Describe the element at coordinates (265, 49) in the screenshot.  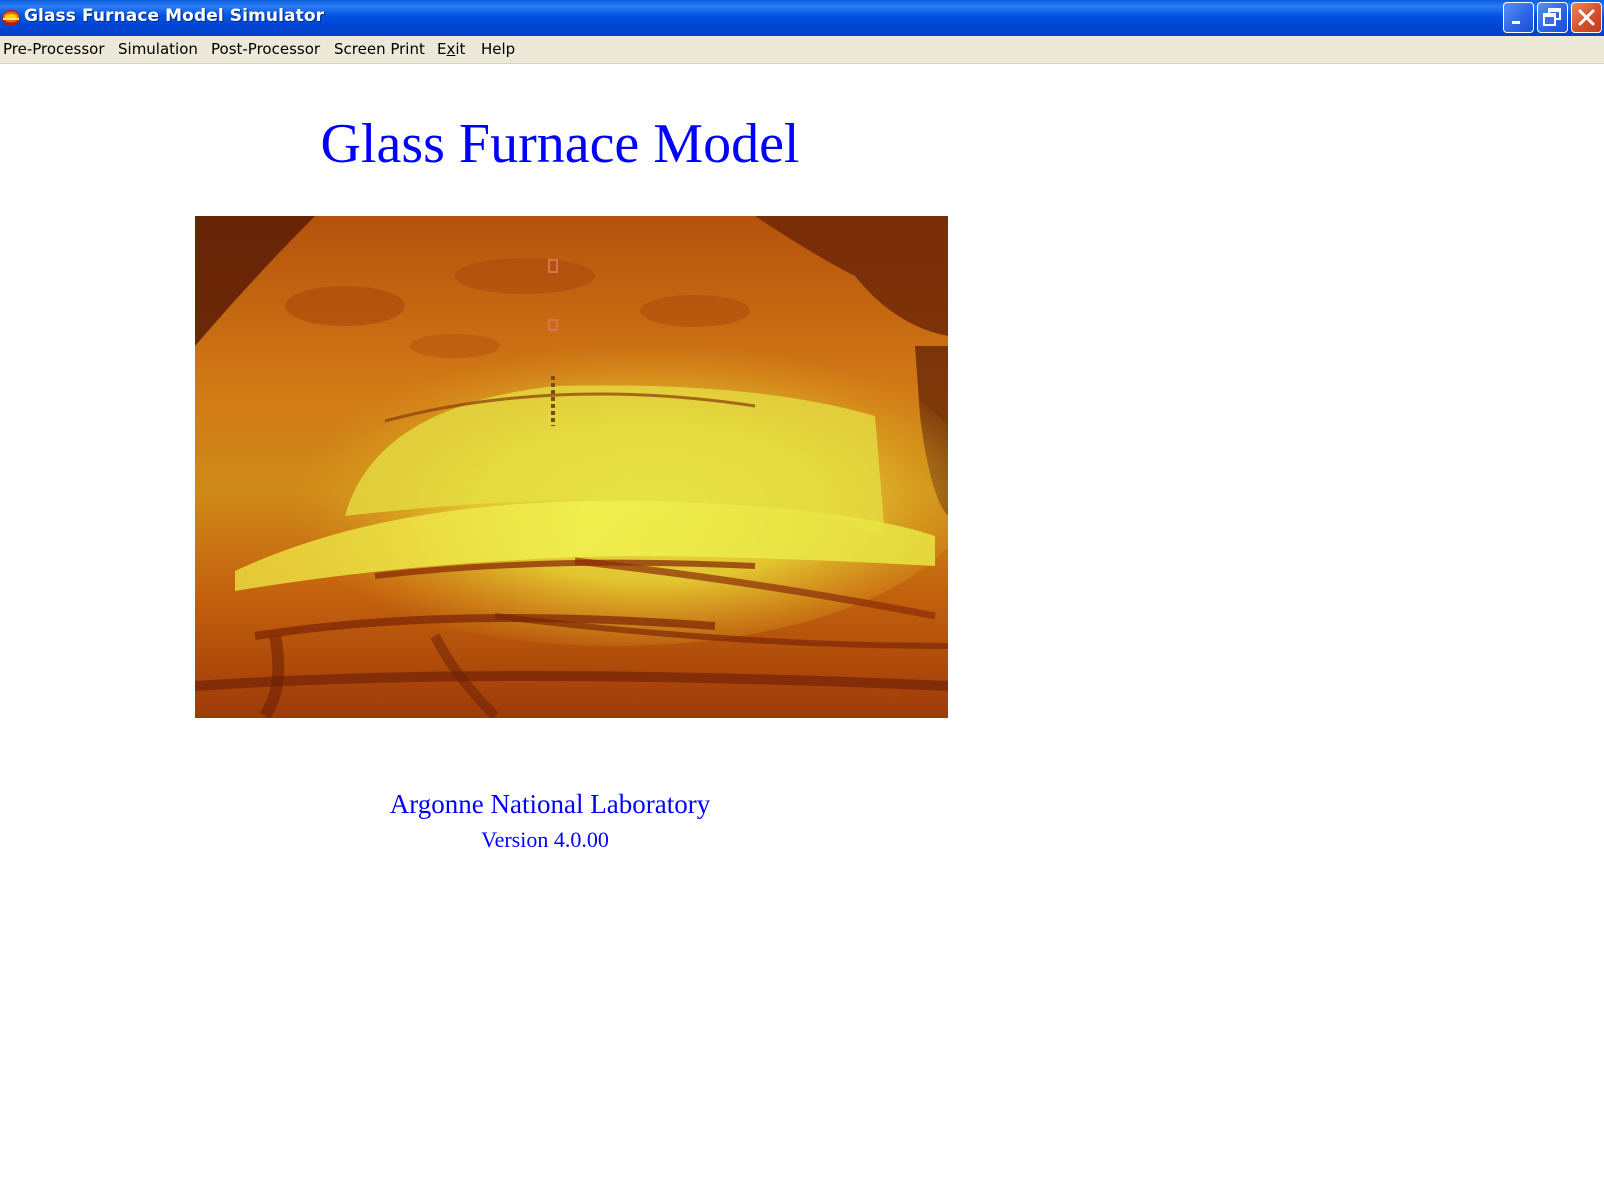
I see `menu-post-processor: Post-Processor` at that location.